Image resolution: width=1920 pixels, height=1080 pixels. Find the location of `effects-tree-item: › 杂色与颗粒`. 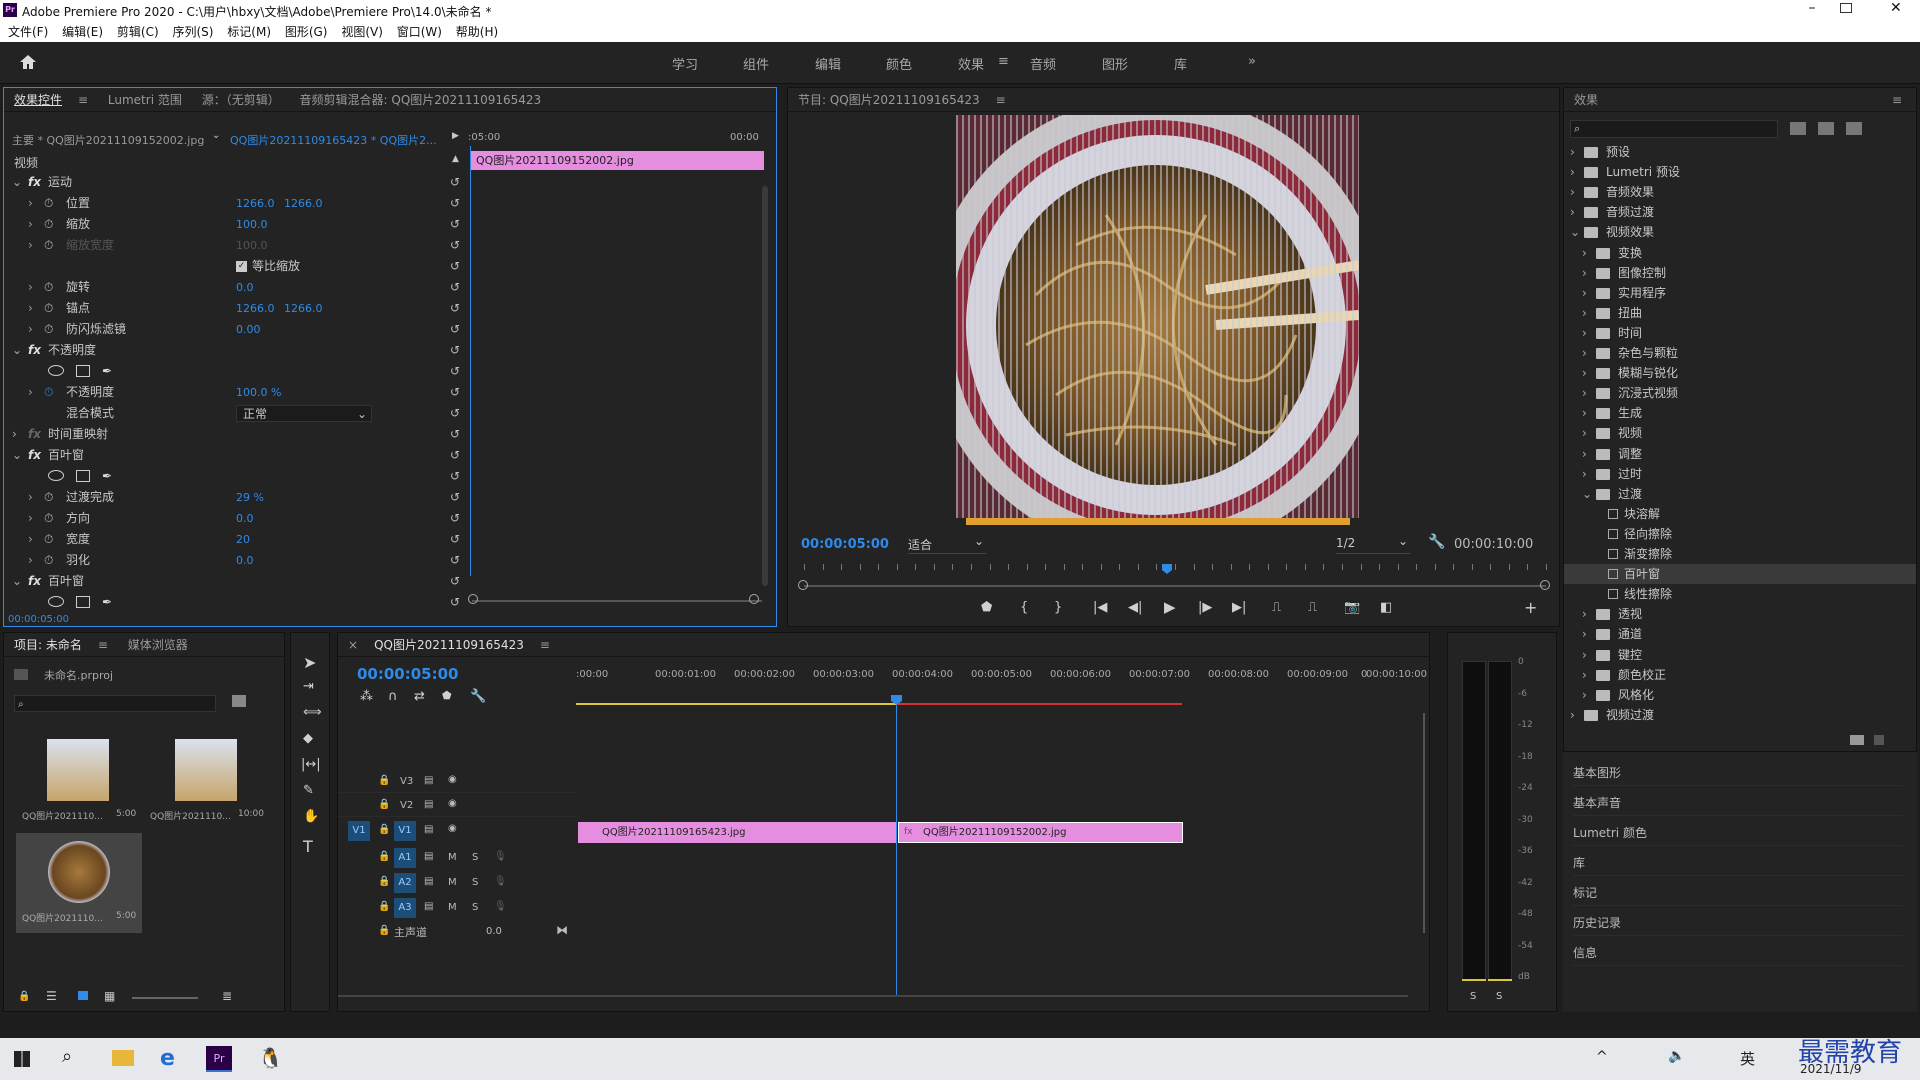

effects-tree-item: › 杂色与颗粒 is located at coordinates (1740, 353).